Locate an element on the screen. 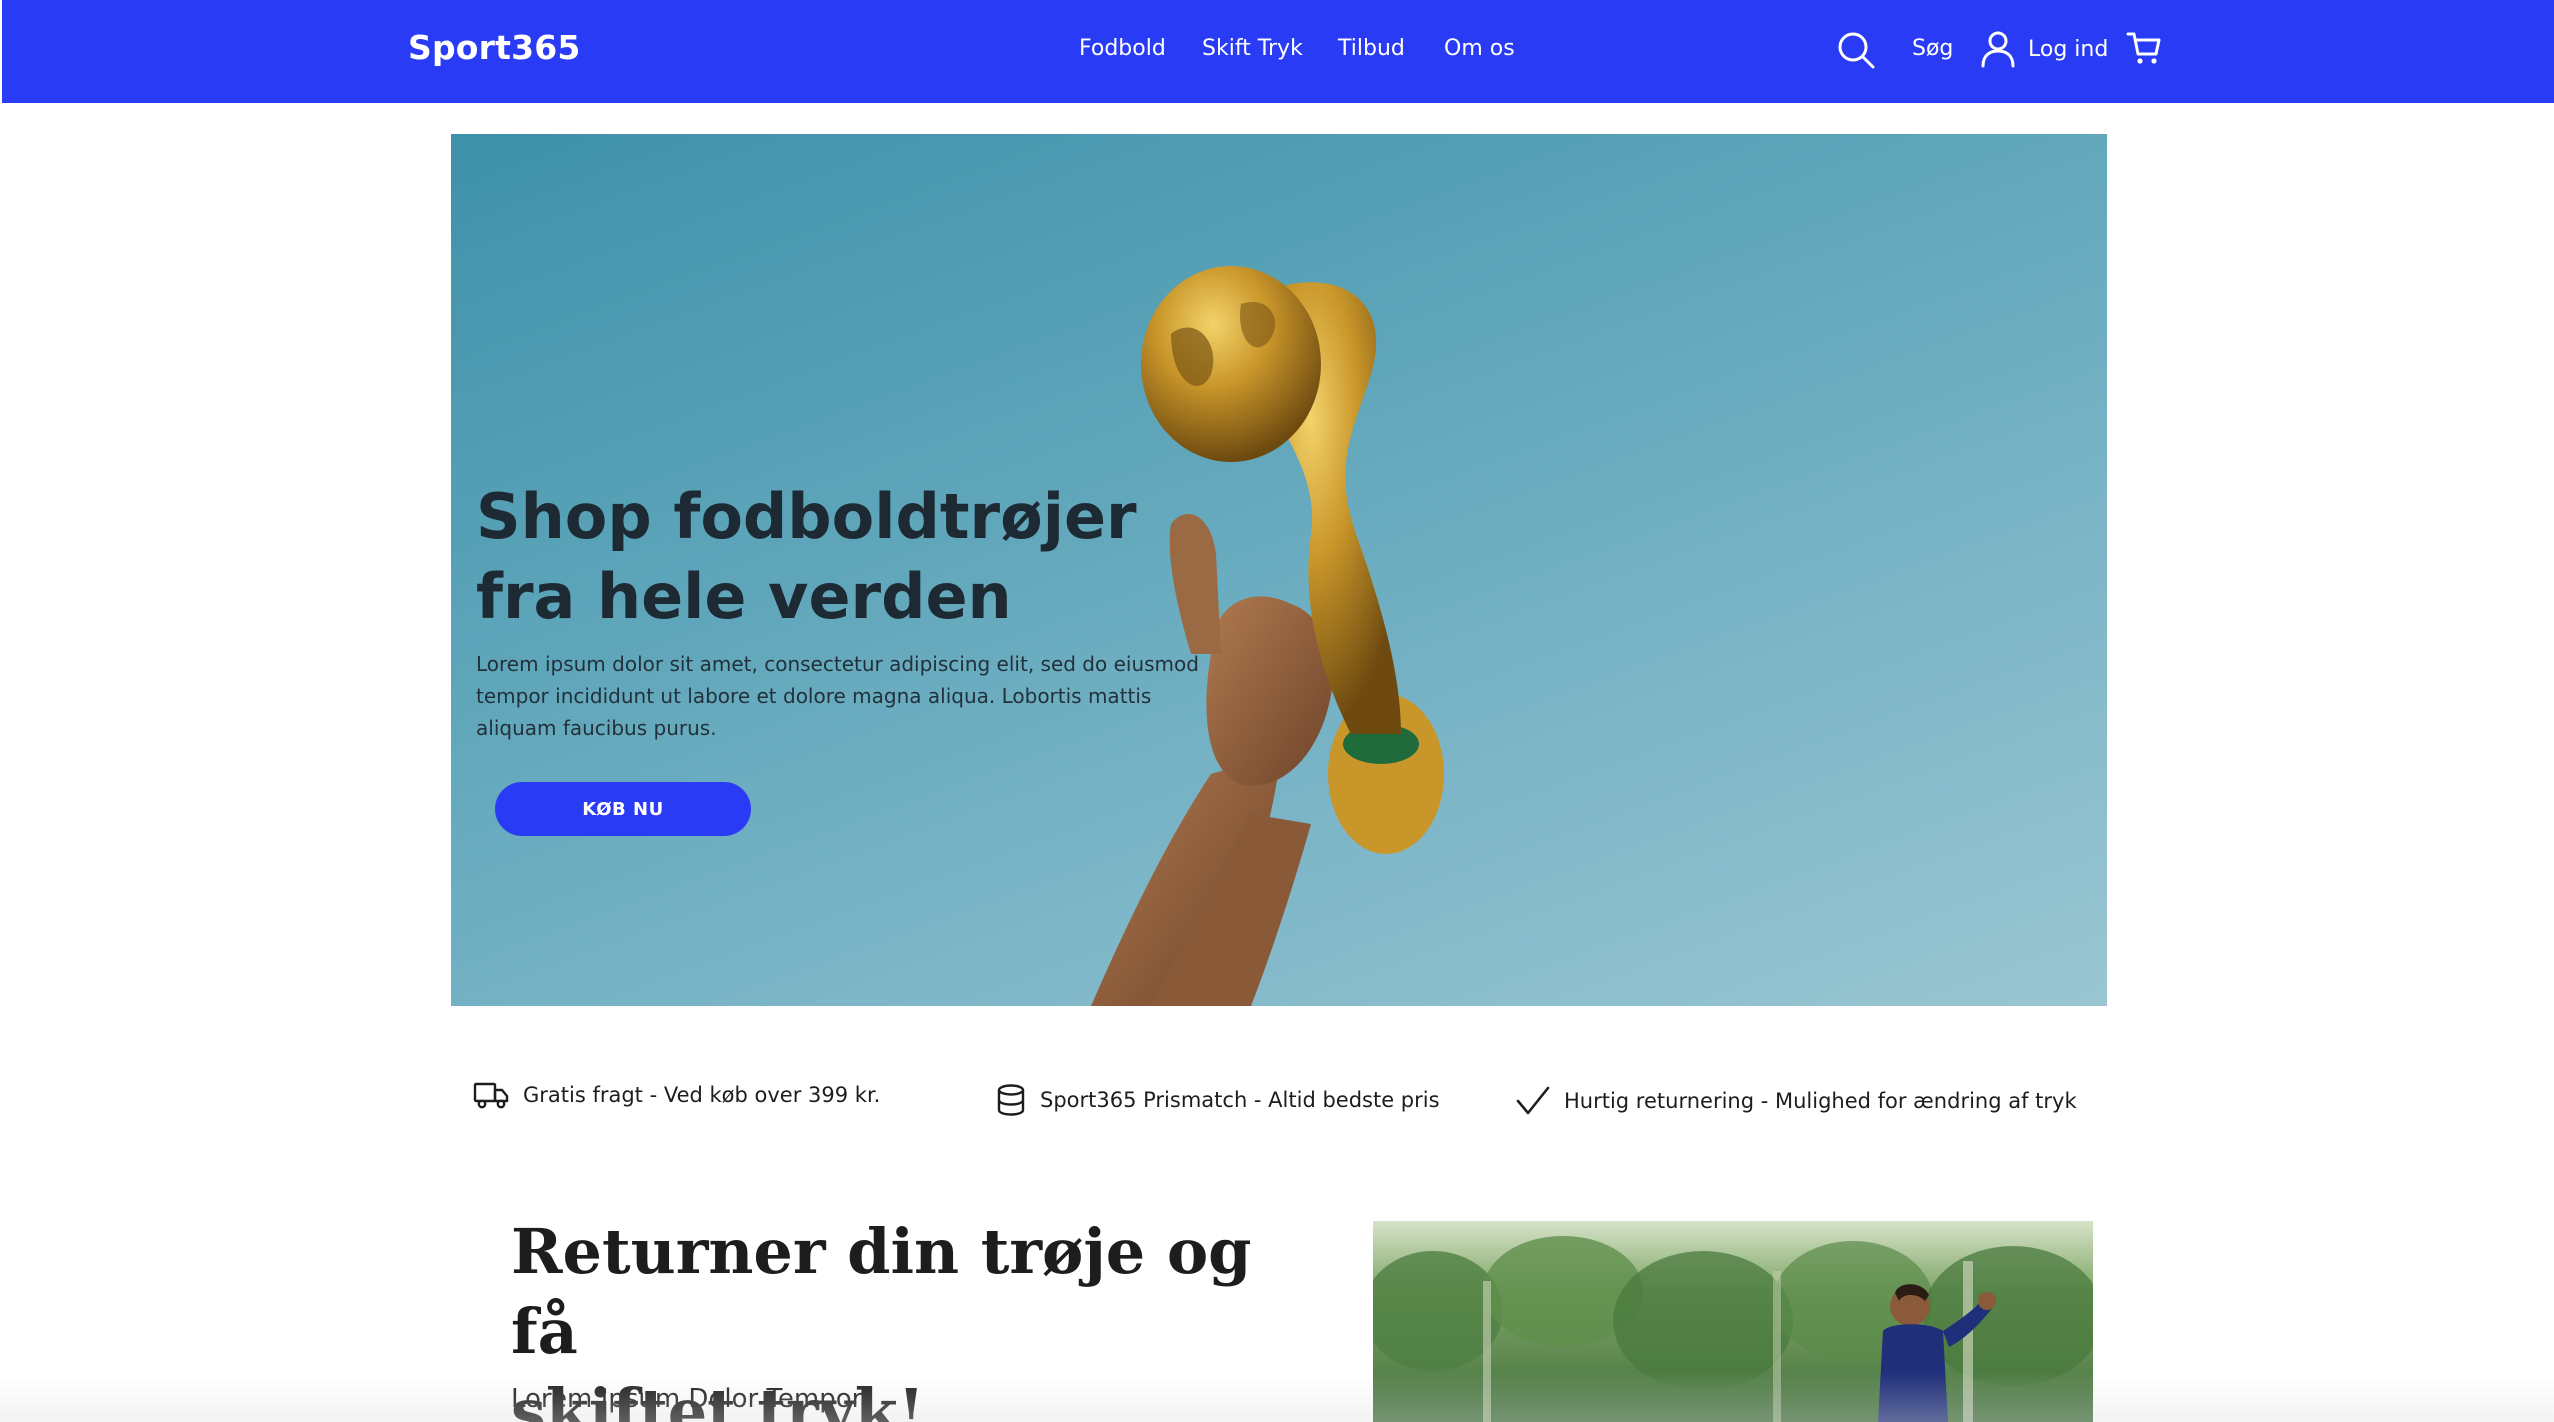  truck-icon is located at coordinates (491, 1095).